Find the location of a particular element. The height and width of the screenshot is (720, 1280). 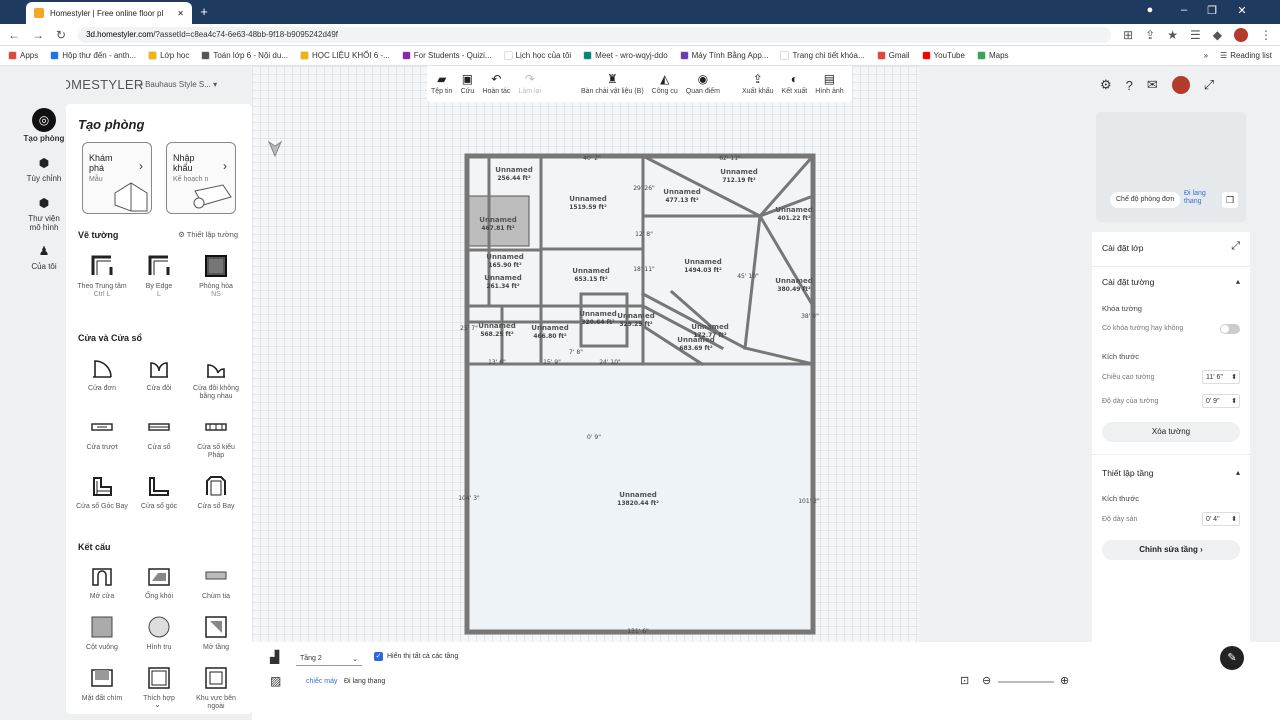

layer-icon: ▨ is located at coordinates (275, 681).